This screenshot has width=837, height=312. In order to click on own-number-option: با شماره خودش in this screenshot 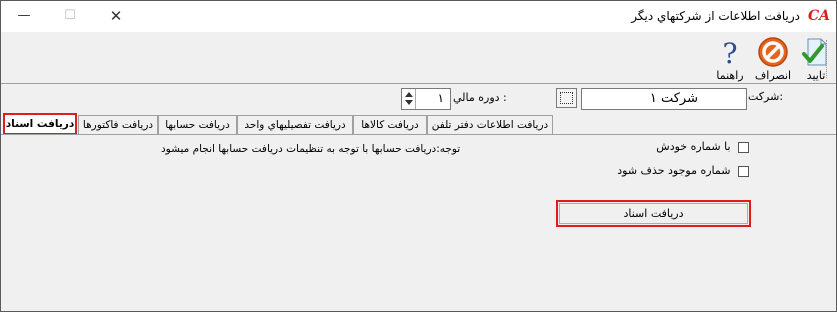, I will do `click(702, 146)`.